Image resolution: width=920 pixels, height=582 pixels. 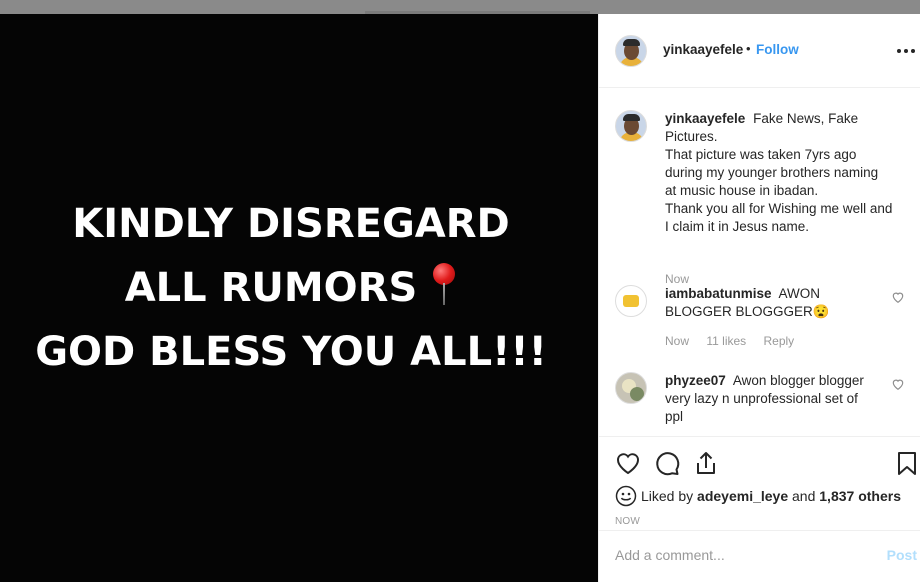 I want to click on comment-1-reply-button: Reply, so click(x=779, y=341).